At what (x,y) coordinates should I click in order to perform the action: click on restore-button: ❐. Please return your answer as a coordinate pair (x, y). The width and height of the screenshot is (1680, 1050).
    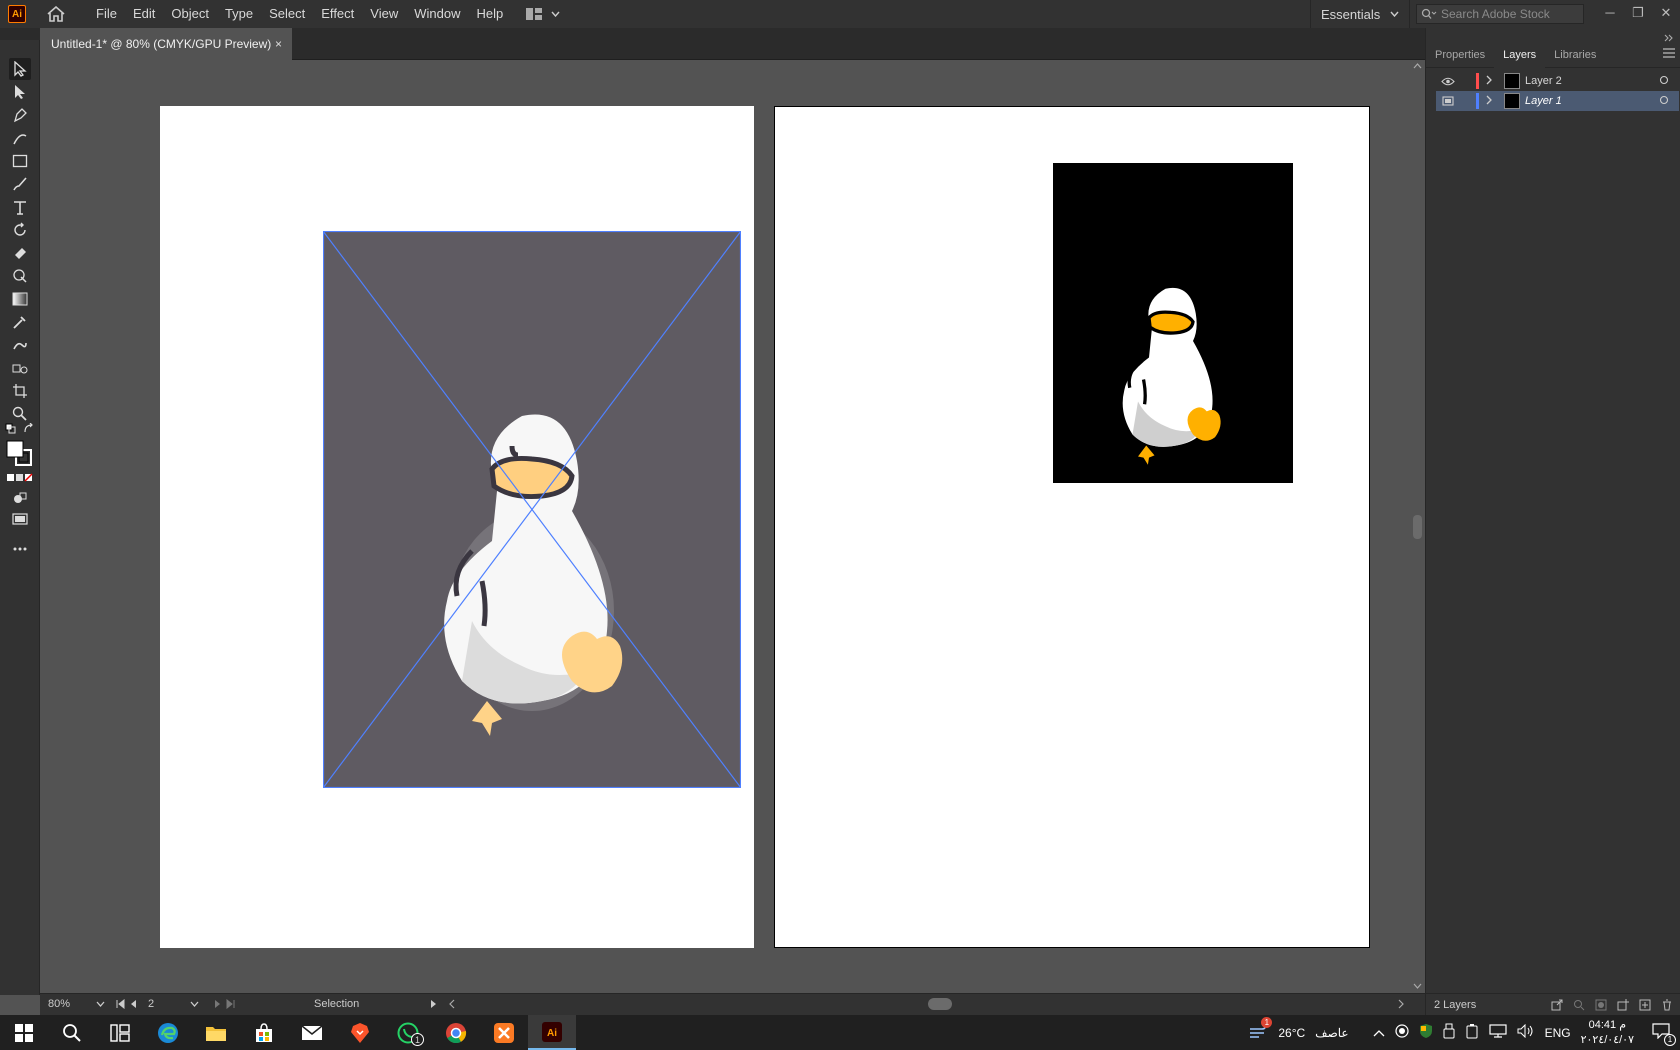
    Looking at the image, I should click on (1638, 14).